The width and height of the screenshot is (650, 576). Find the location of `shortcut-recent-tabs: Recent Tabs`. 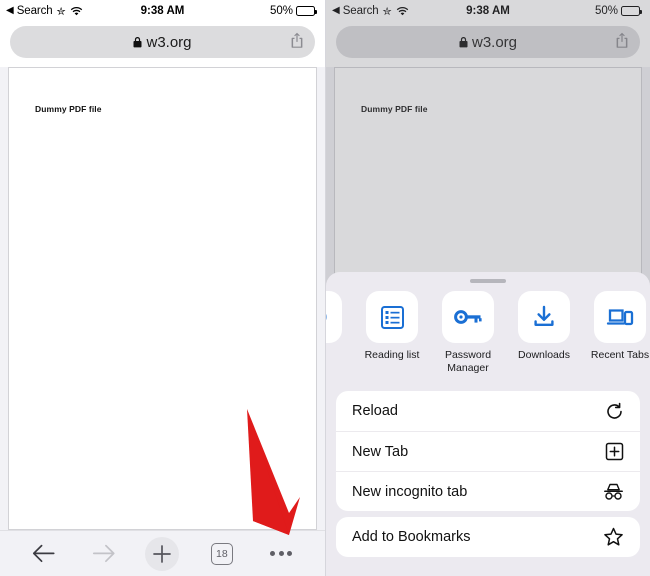

shortcut-recent-tabs: Recent Tabs is located at coordinates (618, 326).